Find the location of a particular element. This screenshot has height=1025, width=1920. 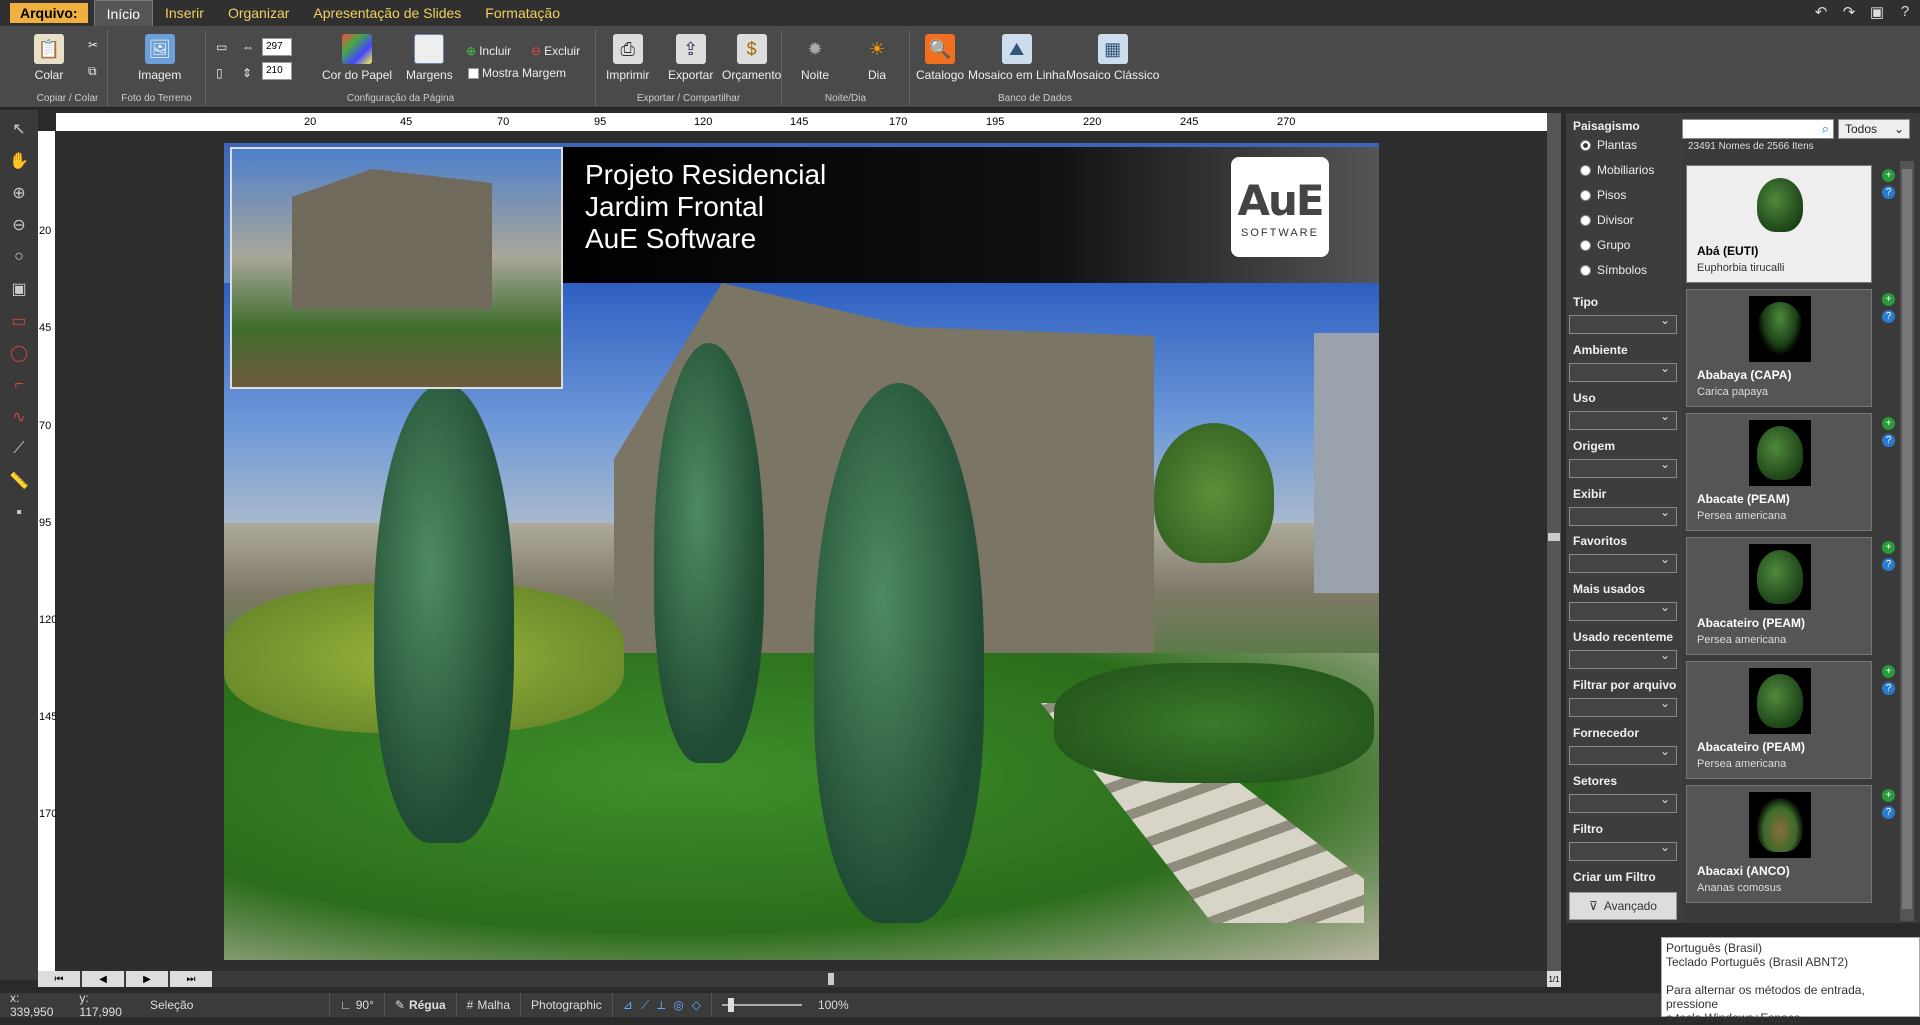

hand-icon: ✋ is located at coordinates (19, 161).